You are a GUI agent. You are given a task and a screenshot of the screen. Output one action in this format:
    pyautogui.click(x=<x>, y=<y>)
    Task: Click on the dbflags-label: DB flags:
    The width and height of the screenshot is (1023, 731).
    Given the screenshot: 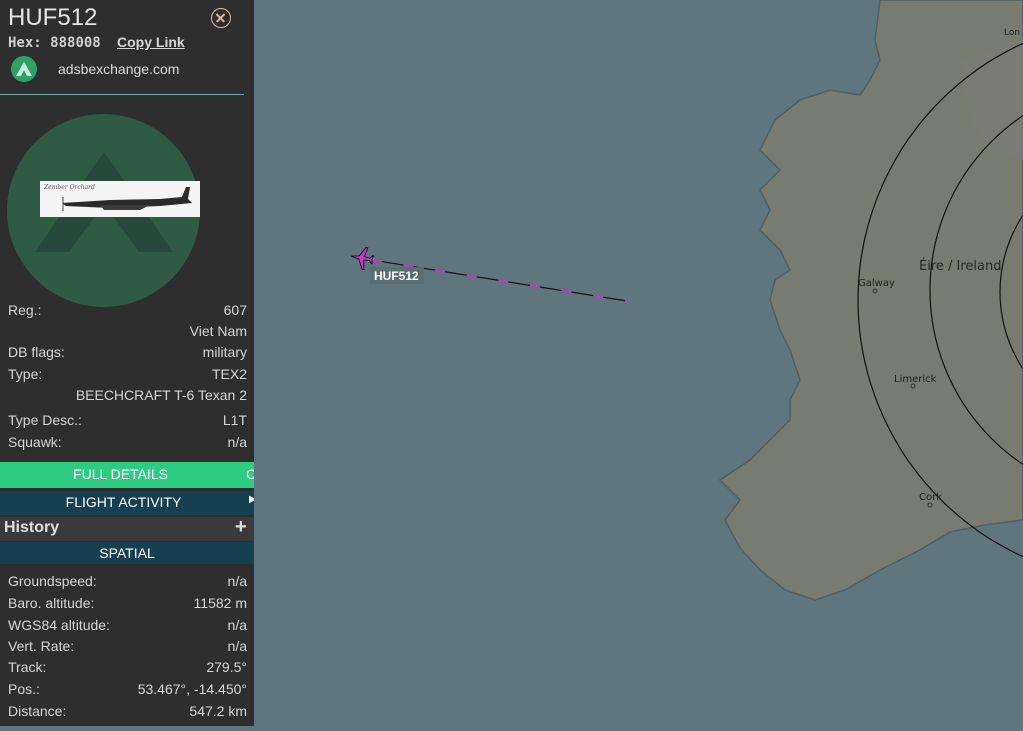 What is the action you would take?
    pyautogui.click(x=36, y=352)
    